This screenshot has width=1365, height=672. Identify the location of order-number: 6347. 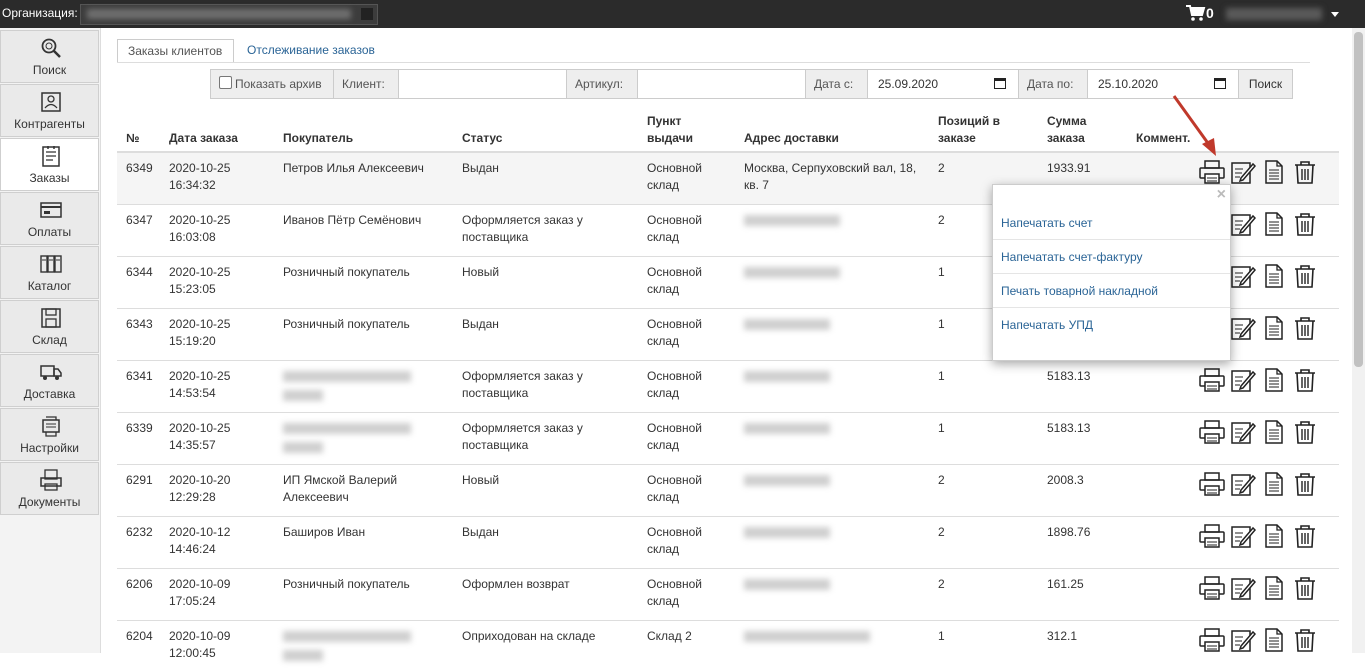
(138, 231).